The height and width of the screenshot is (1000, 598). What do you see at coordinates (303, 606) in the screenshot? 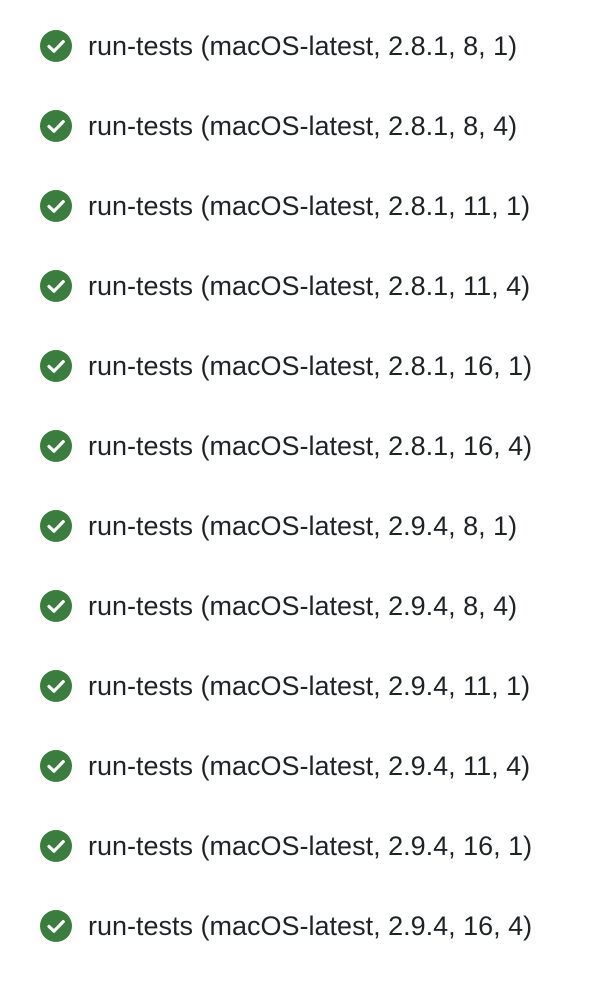
I see `job-name: run-tests (macOS-latest, 2.9.4, 8, 4)` at bounding box center [303, 606].